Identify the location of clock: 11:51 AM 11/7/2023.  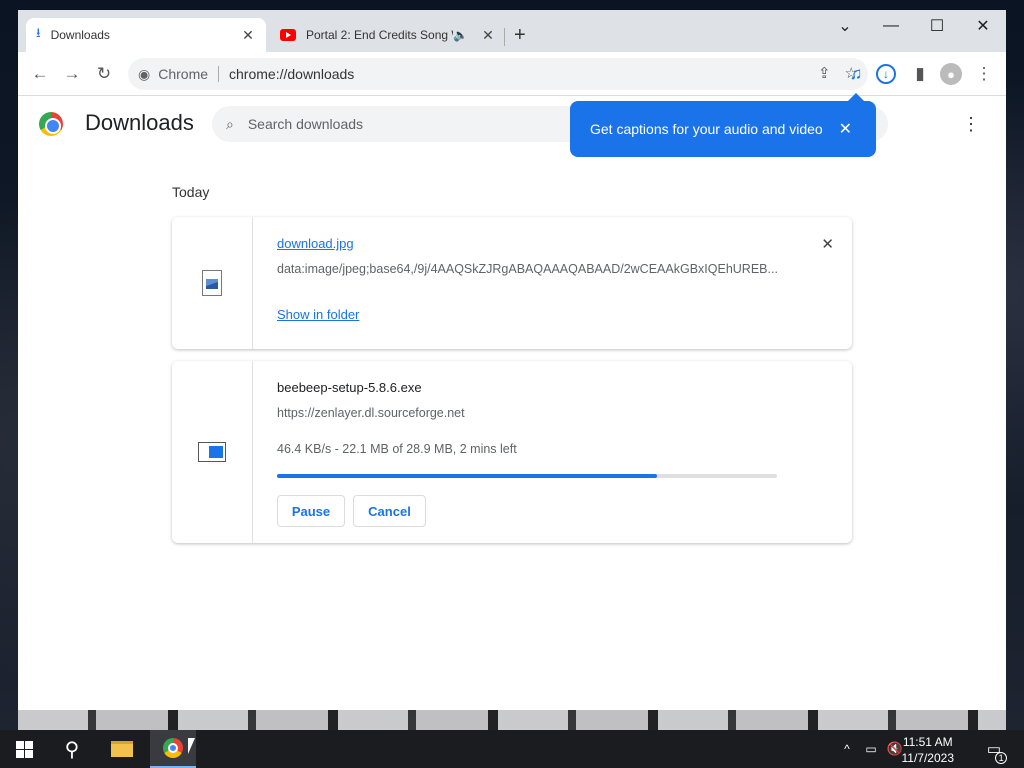
(928, 750).